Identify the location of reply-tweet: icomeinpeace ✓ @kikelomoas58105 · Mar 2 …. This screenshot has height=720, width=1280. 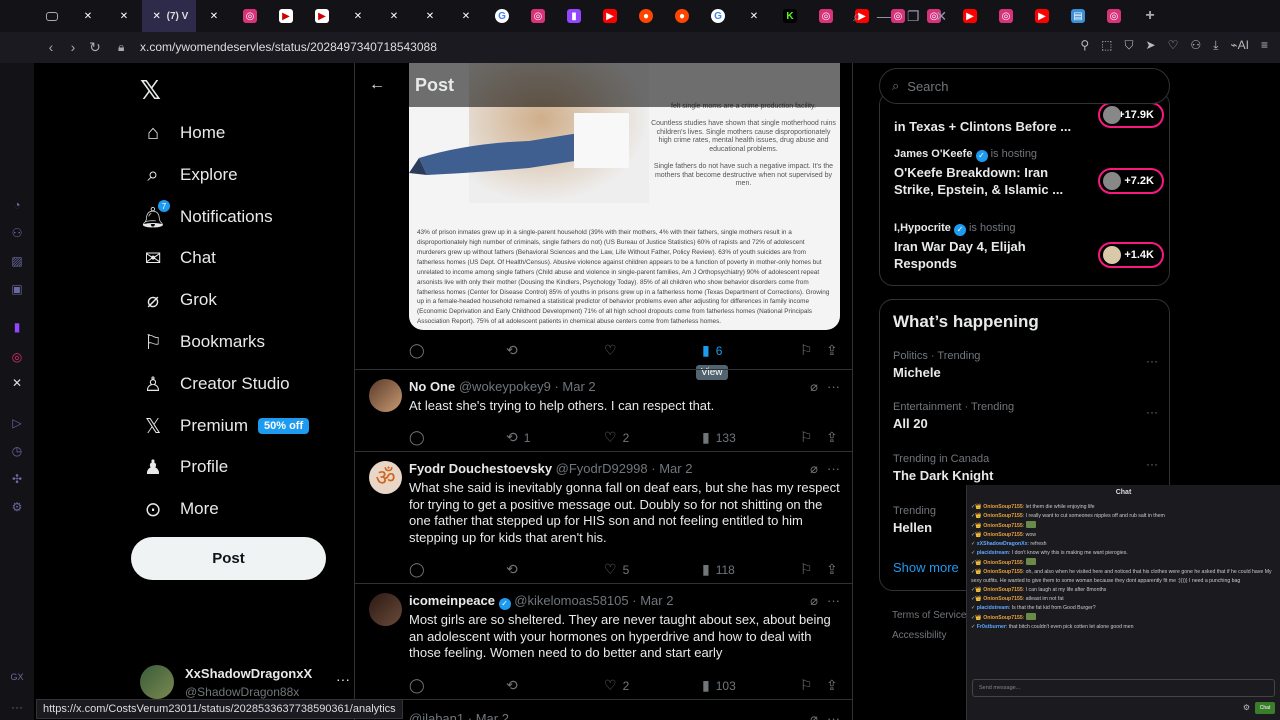
(603, 641).